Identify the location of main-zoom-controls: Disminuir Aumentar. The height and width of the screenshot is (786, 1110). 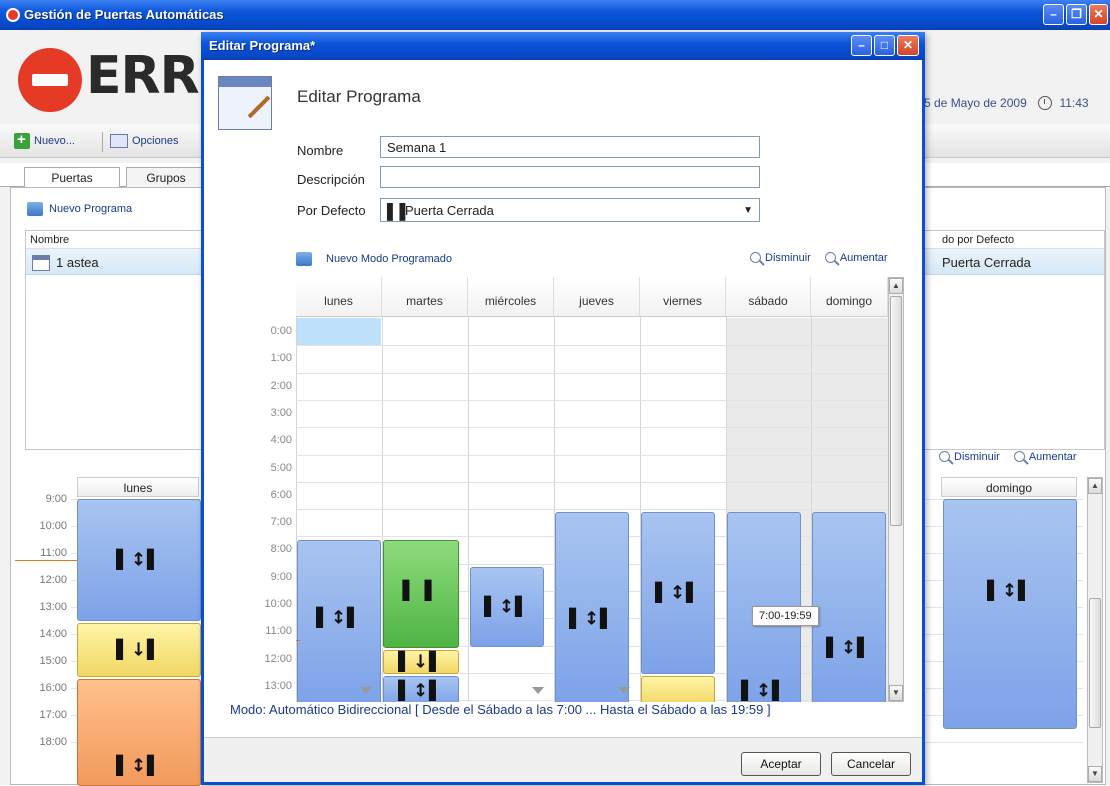
(1008, 457).